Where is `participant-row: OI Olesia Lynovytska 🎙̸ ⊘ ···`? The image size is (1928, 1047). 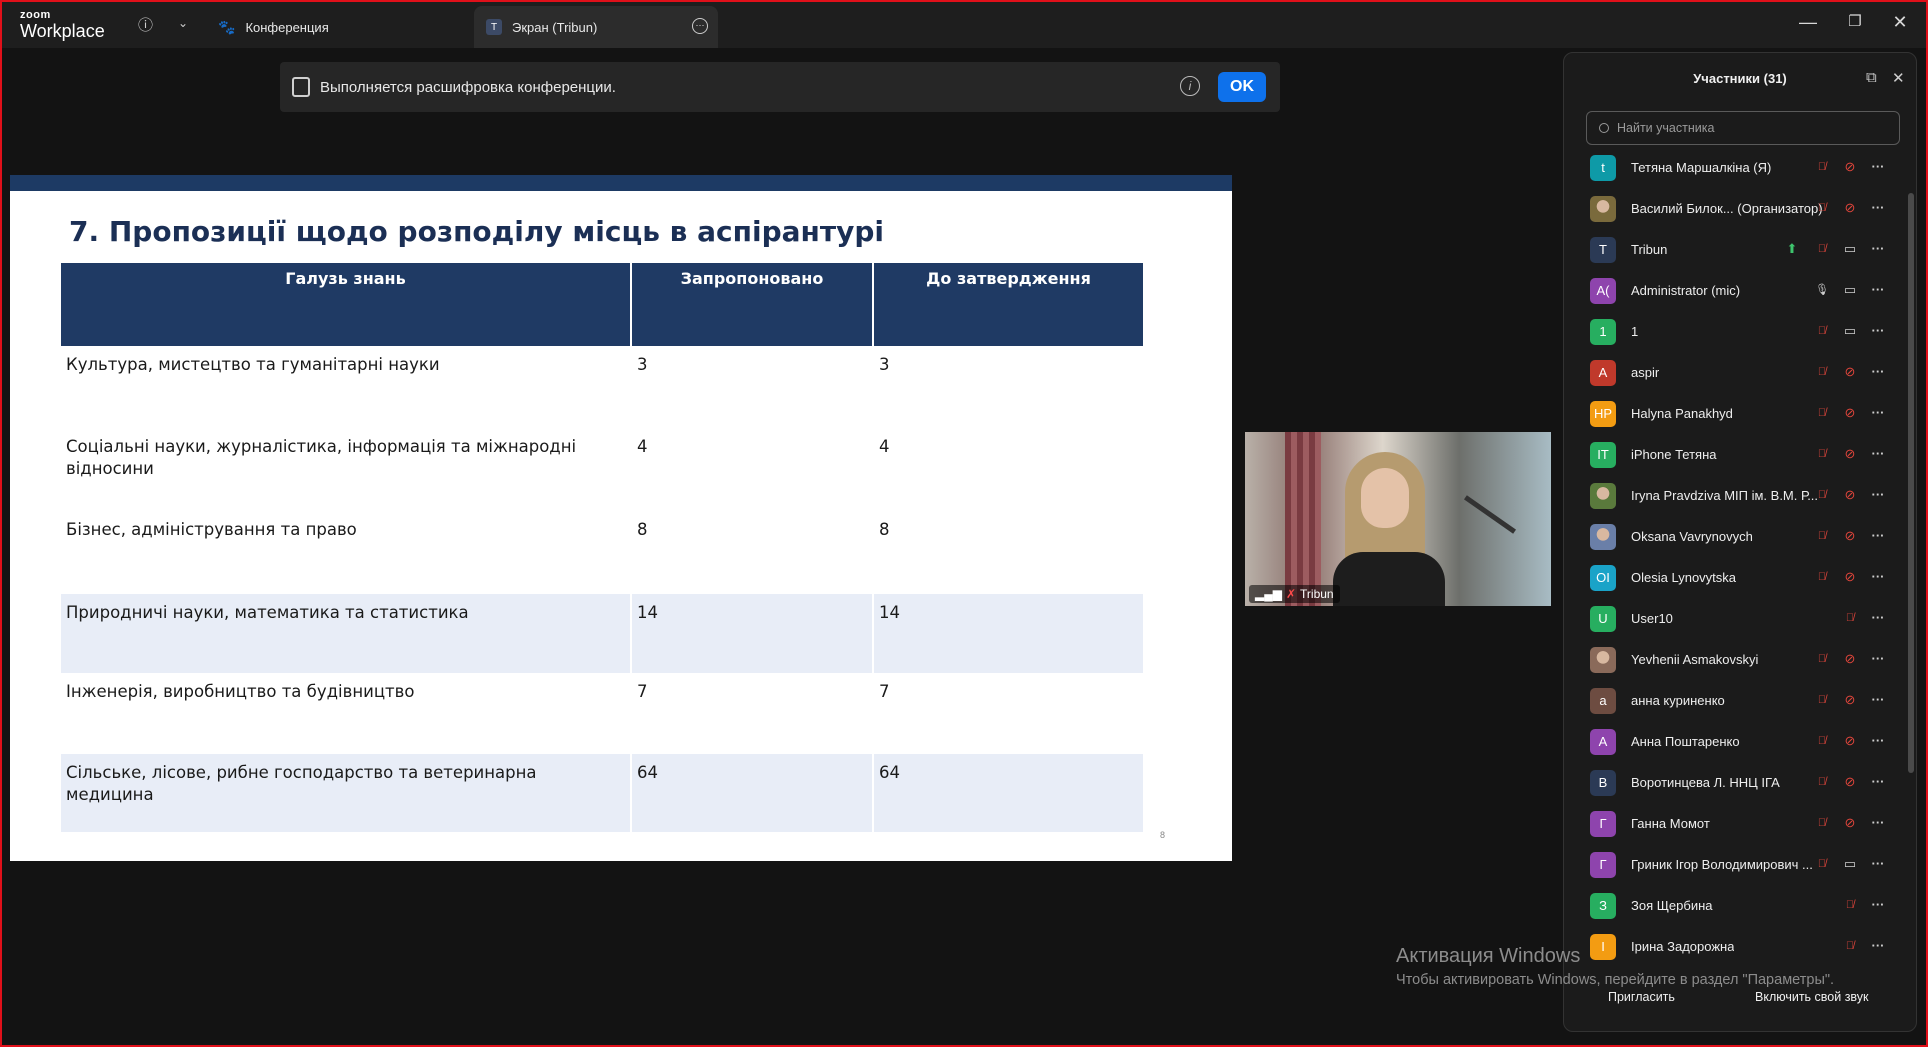
participant-row: OI Olesia Lynovytska 🎙̸ ⊘ ··· is located at coordinates (1738, 577).